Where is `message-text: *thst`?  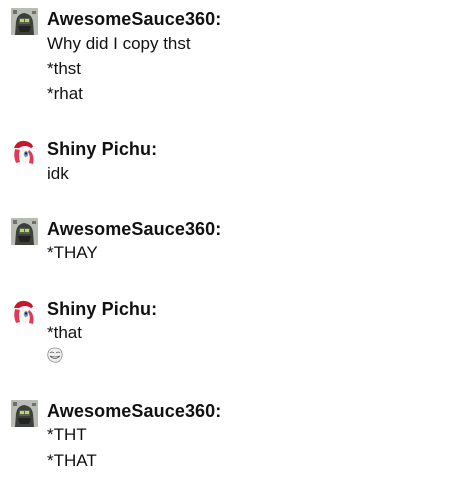
message-text: *thst is located at coordinates (64, 68).